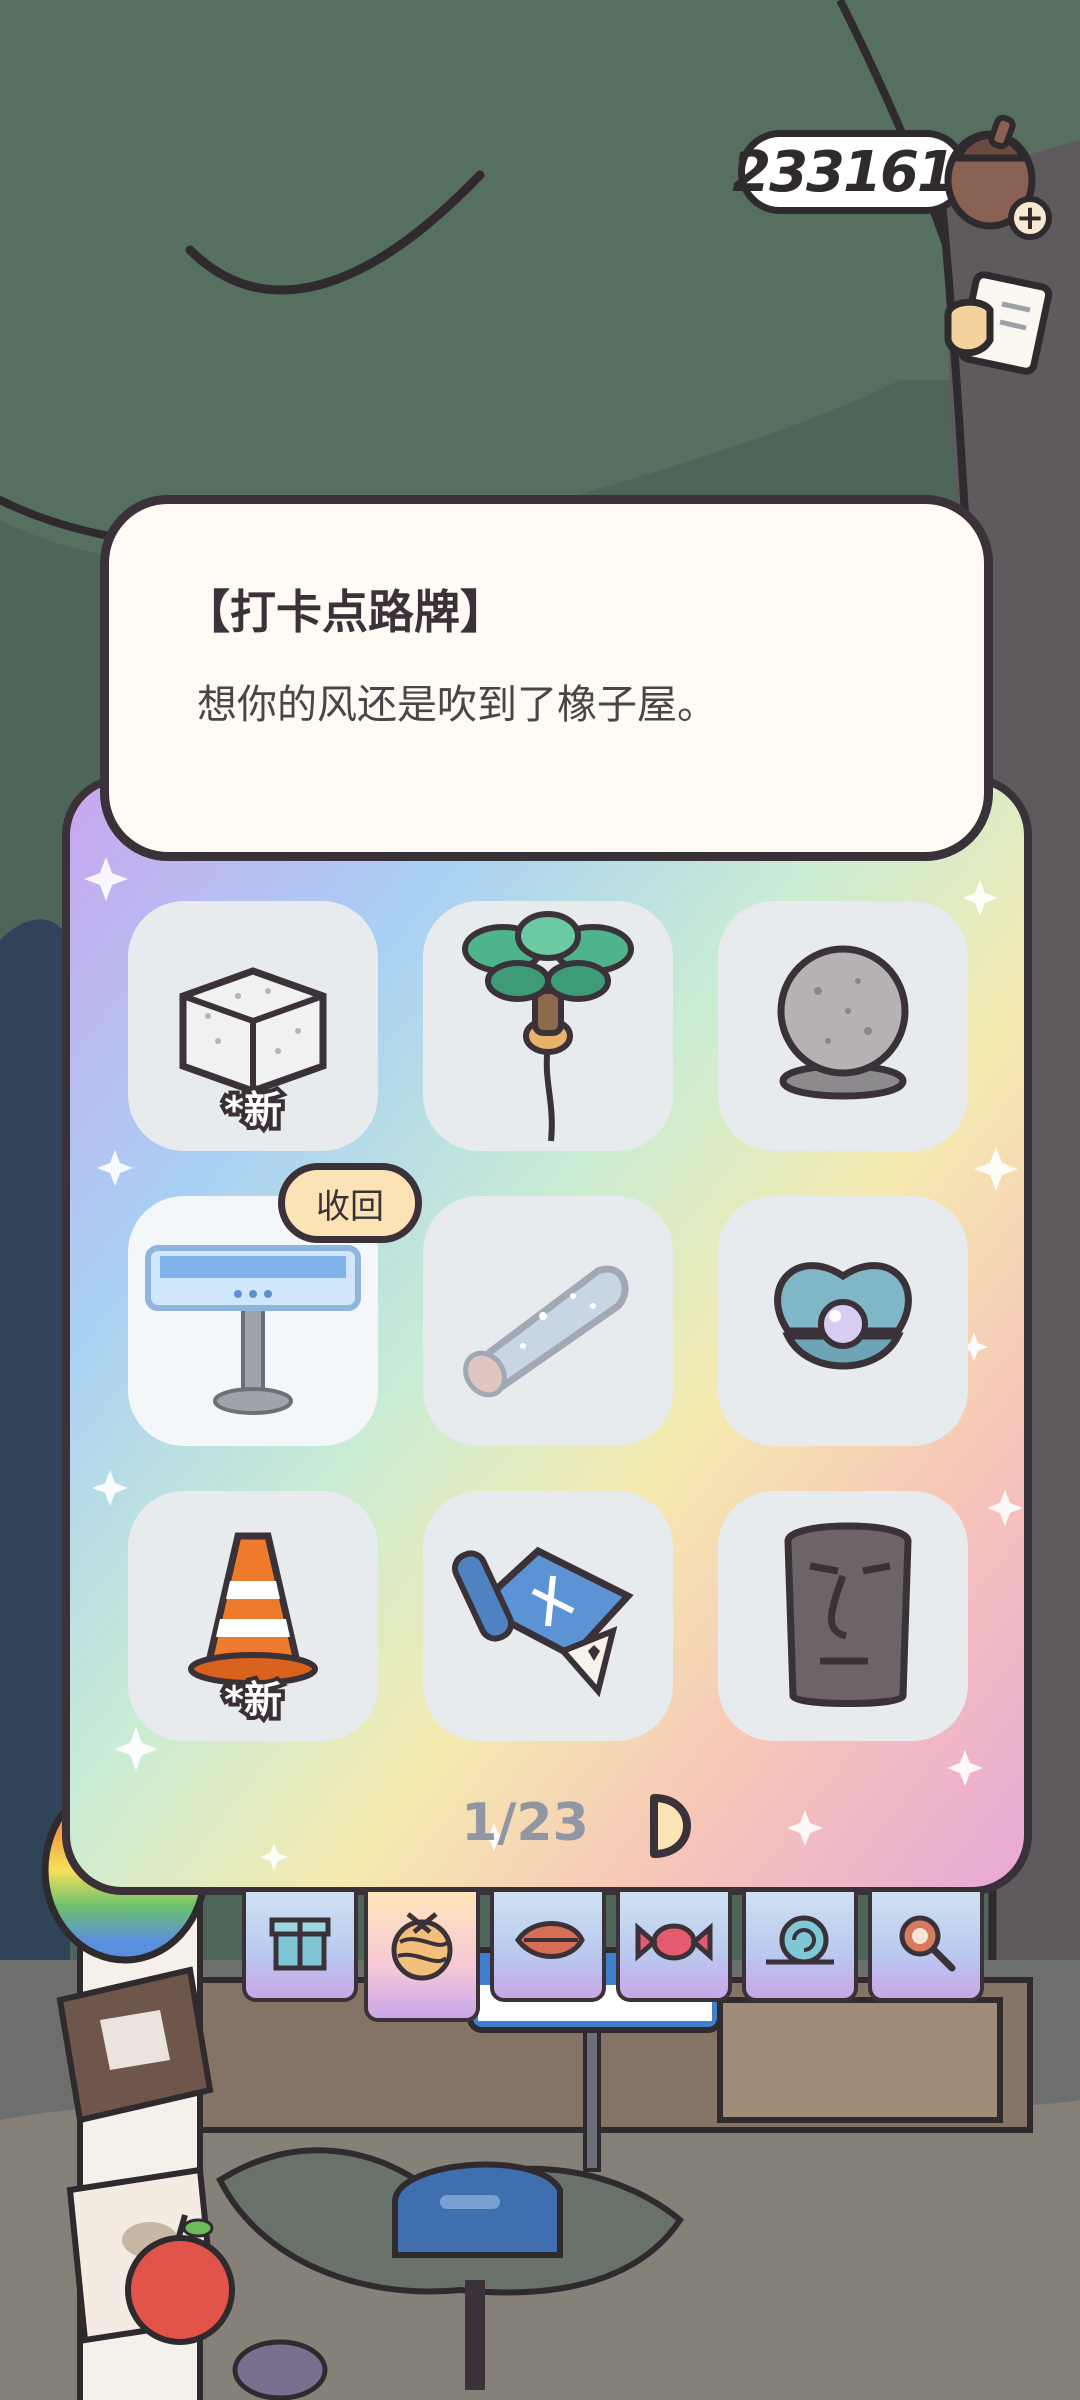 Image resolution: width=1080 pixels, height=2400 pixels. Describe the element at coordinates (843, 1022) in the screenshot. I see `stone-sphere-icon` at that location.